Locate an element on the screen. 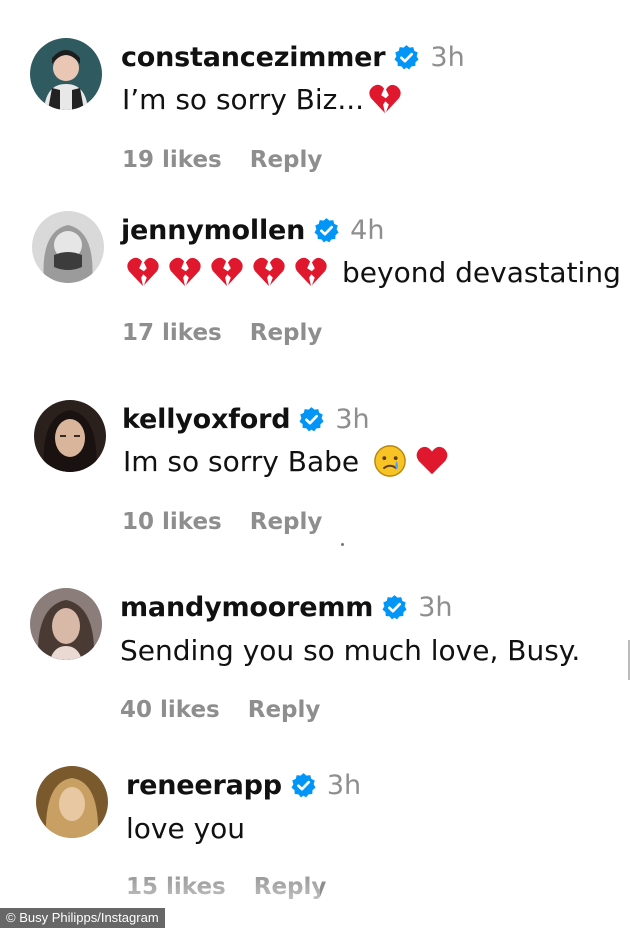  likes-count: 40 likes is located at coordinates (170, 710).